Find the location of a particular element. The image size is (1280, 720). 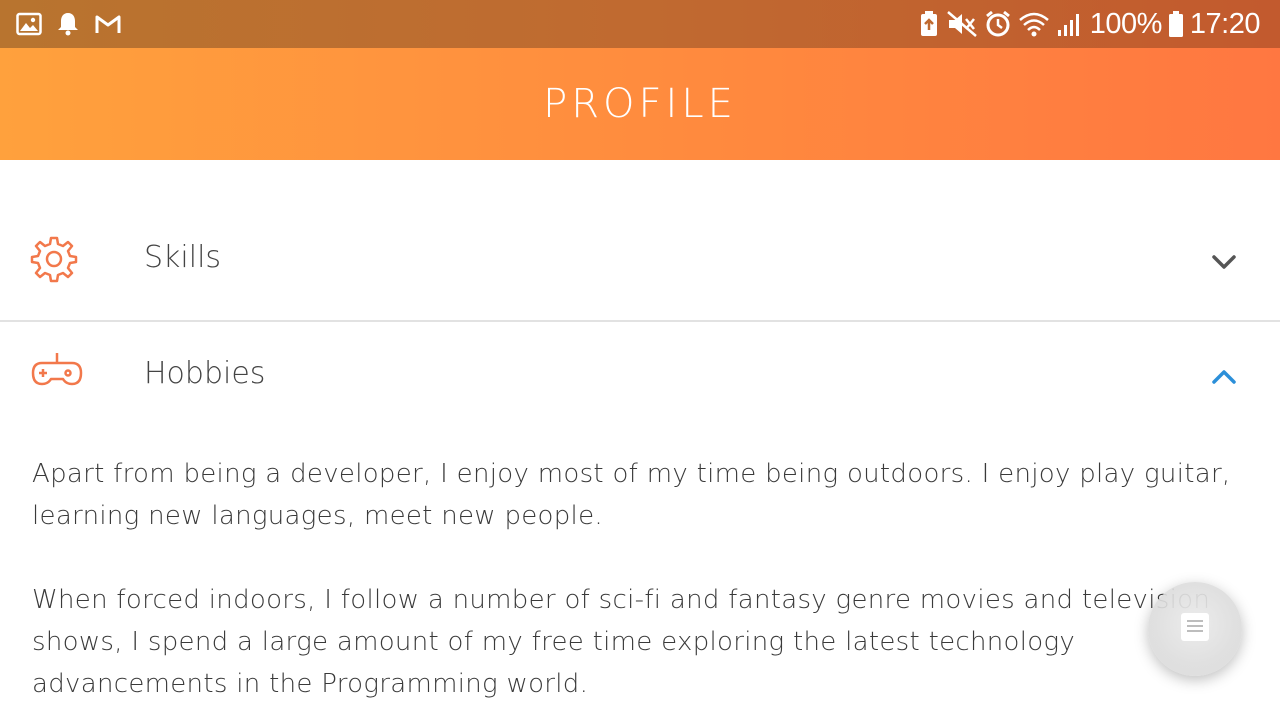

gear-icon is located at coordinates (57, 259).